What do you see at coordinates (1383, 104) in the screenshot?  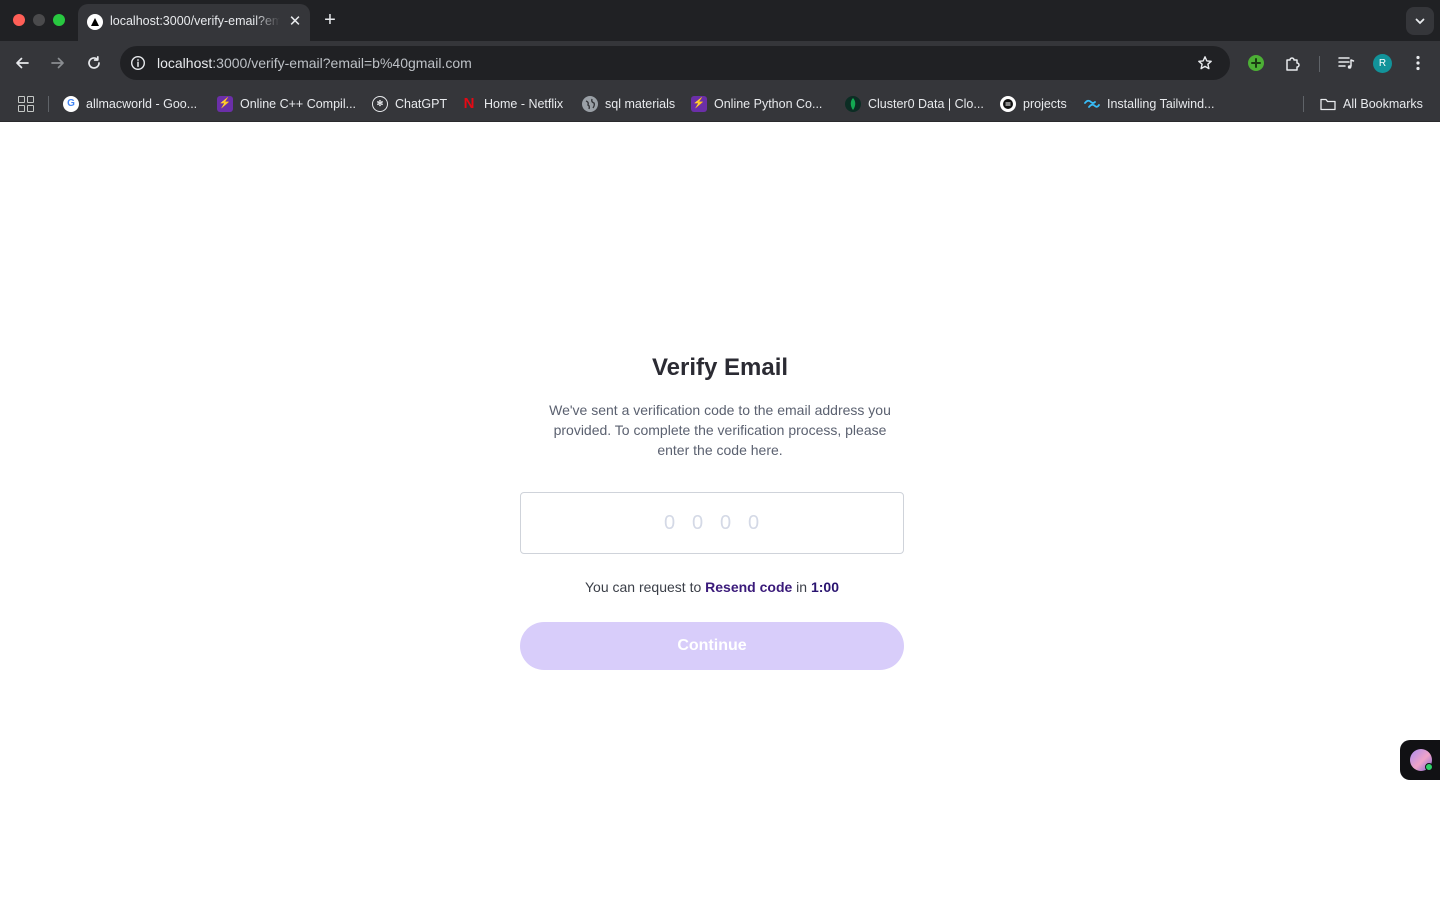 I see `all-bookmarks-label: All Bookmarks` at bounding box center [1383, 104].